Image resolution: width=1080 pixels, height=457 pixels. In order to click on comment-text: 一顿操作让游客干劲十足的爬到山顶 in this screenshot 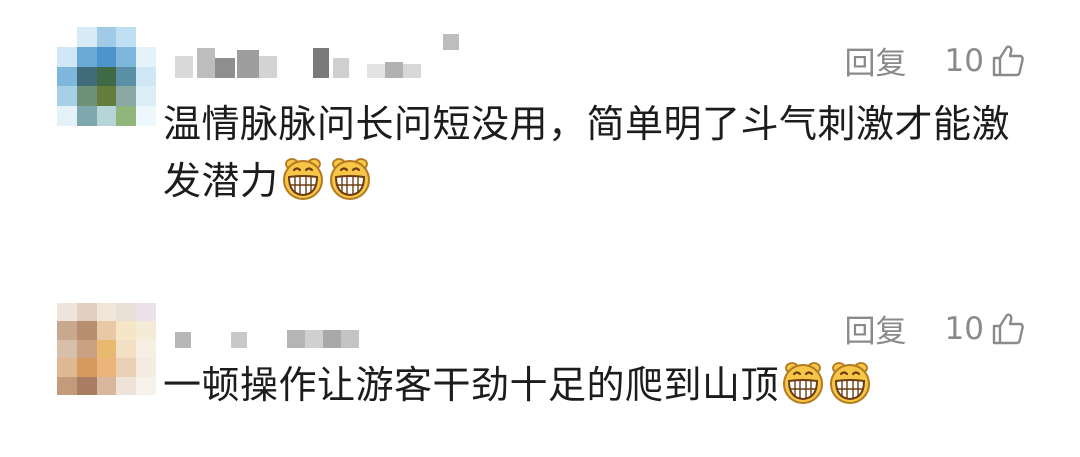, I will do `click(593, 385)`.